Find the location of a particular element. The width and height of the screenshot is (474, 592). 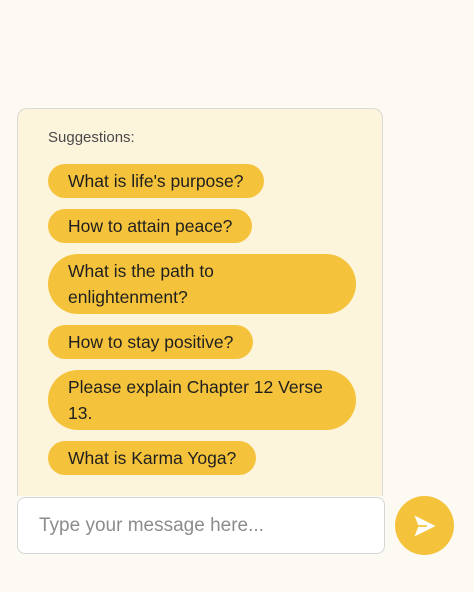

message-input-container is located at coordinates (201, 525).